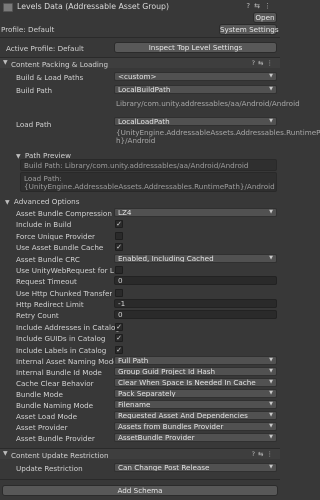  Describe the element at coordinates (64, 213) in the screenshot. I see `compression-label: Asset Bundle Compression` at that location.